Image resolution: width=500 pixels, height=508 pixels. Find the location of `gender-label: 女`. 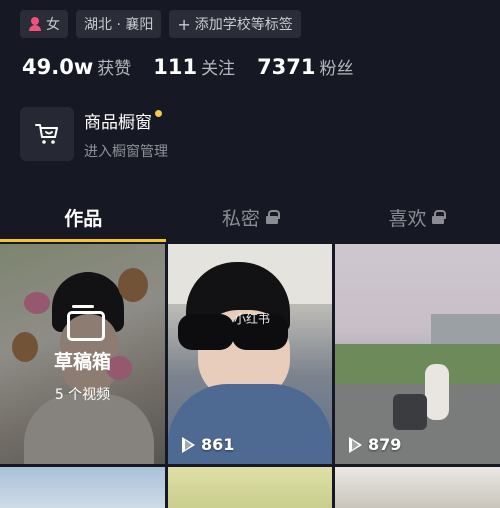

gender-label: 女 is located at coordinates (53, 25).